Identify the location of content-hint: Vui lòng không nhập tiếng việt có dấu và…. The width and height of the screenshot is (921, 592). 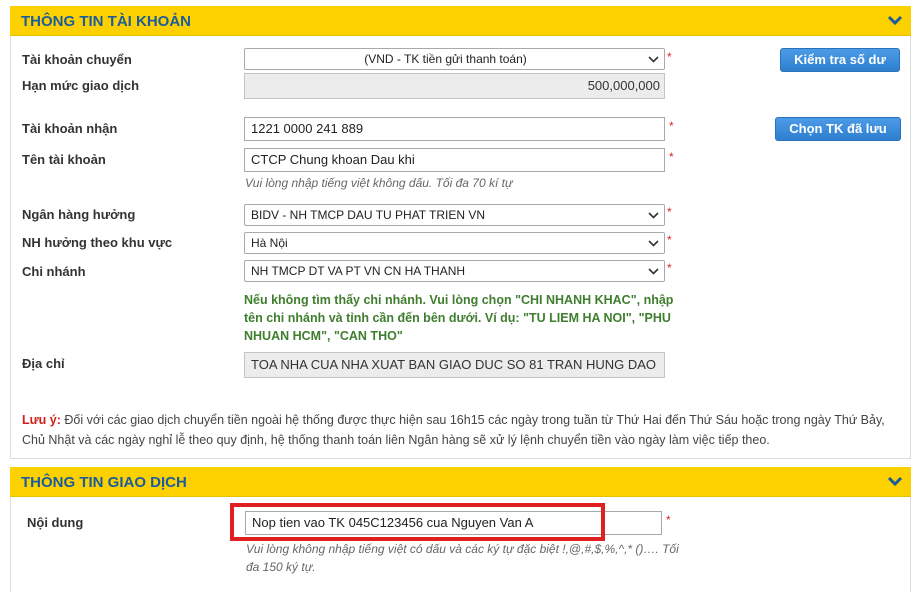
(462, 558).